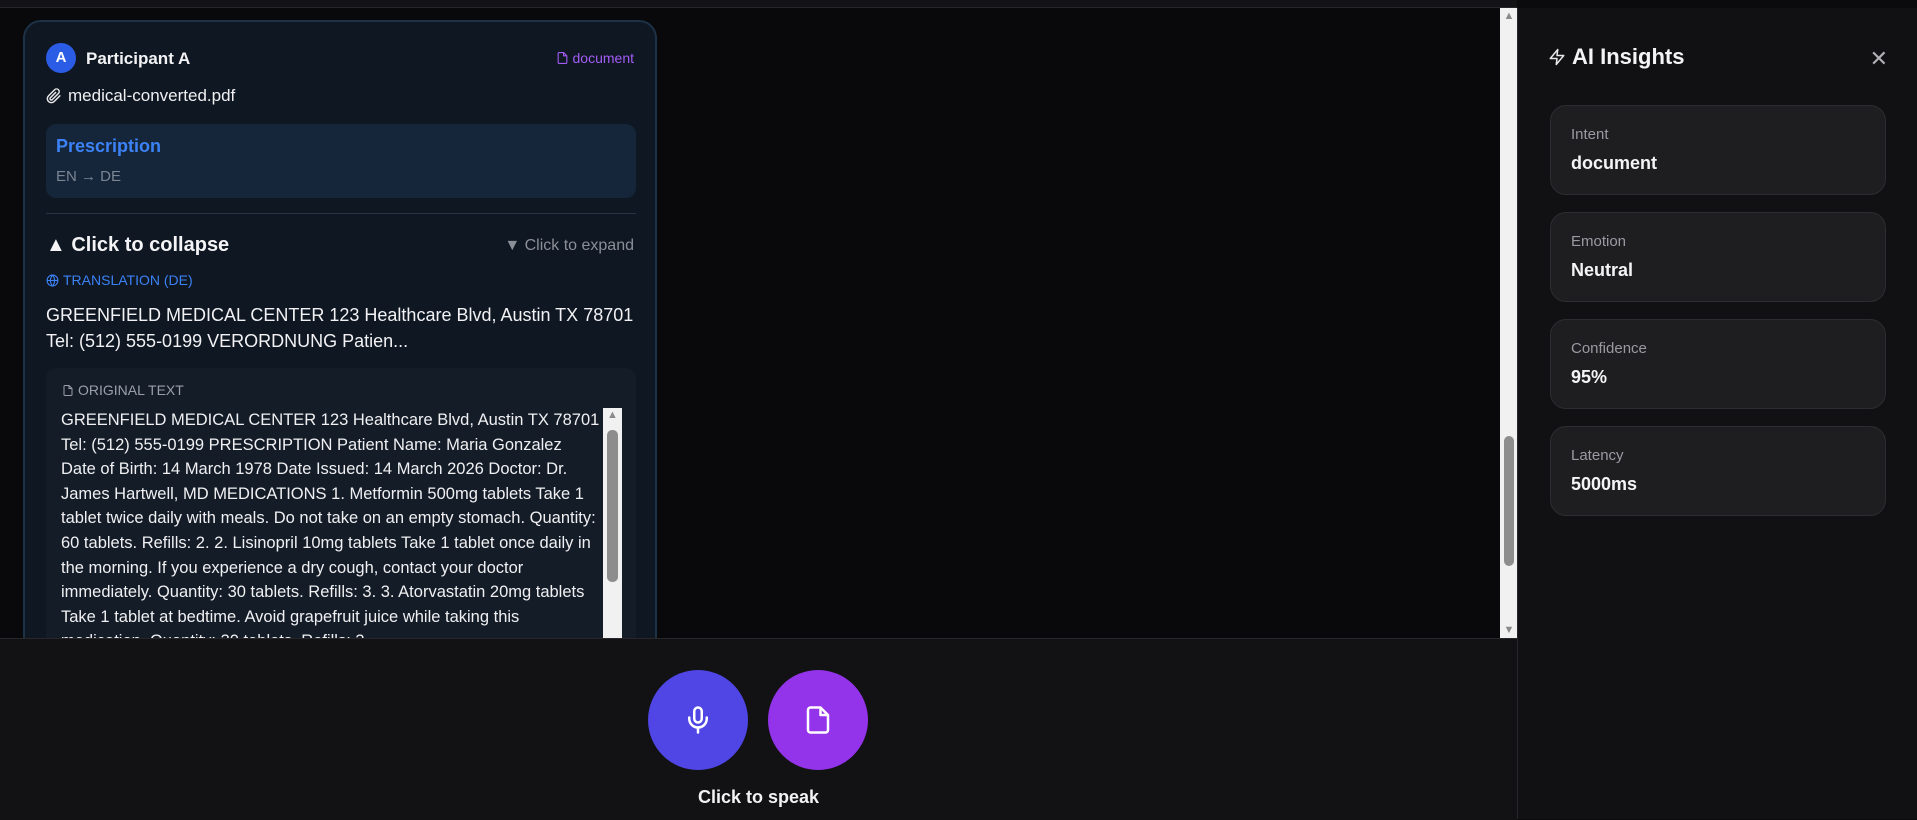 The height and width of the screenshot is (820, 1917). Describe the element at coordinates (1718, 364) in the screenshot. I see `metric-confidence: Confidence 95%` at that location.